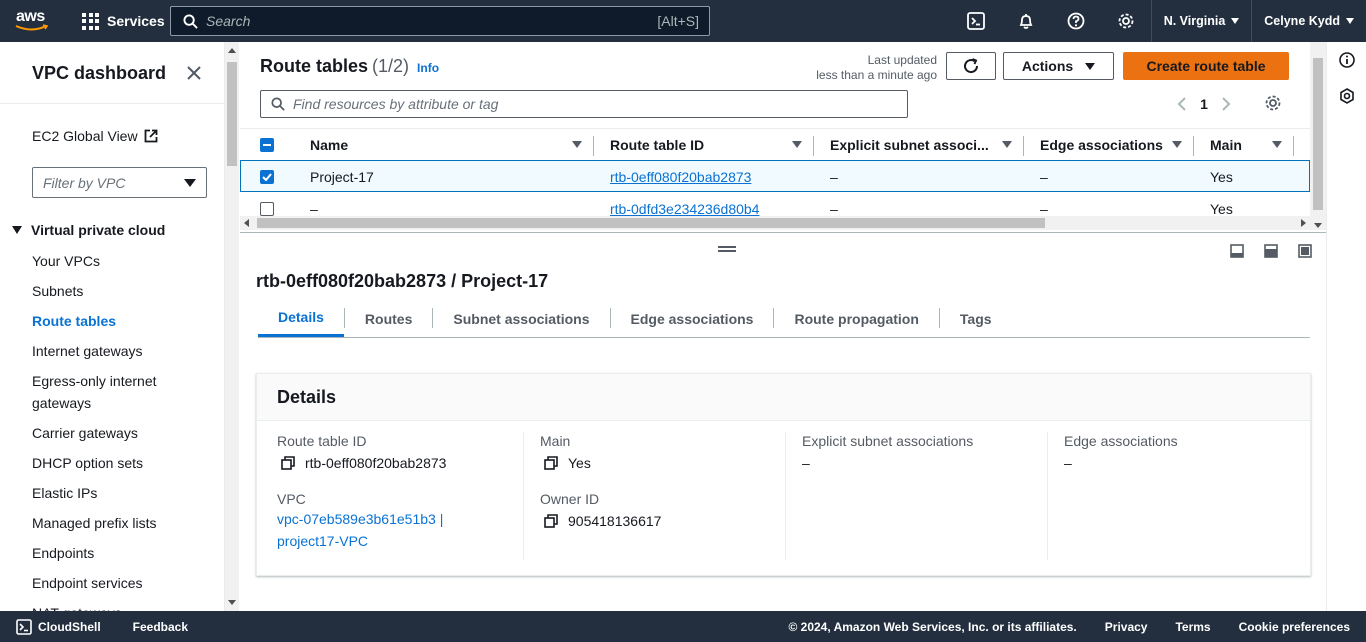 The image size is (1366, 642). I want to click on route-table-id-link: rtb-0eff080f20bab2873, so click(680, 177).